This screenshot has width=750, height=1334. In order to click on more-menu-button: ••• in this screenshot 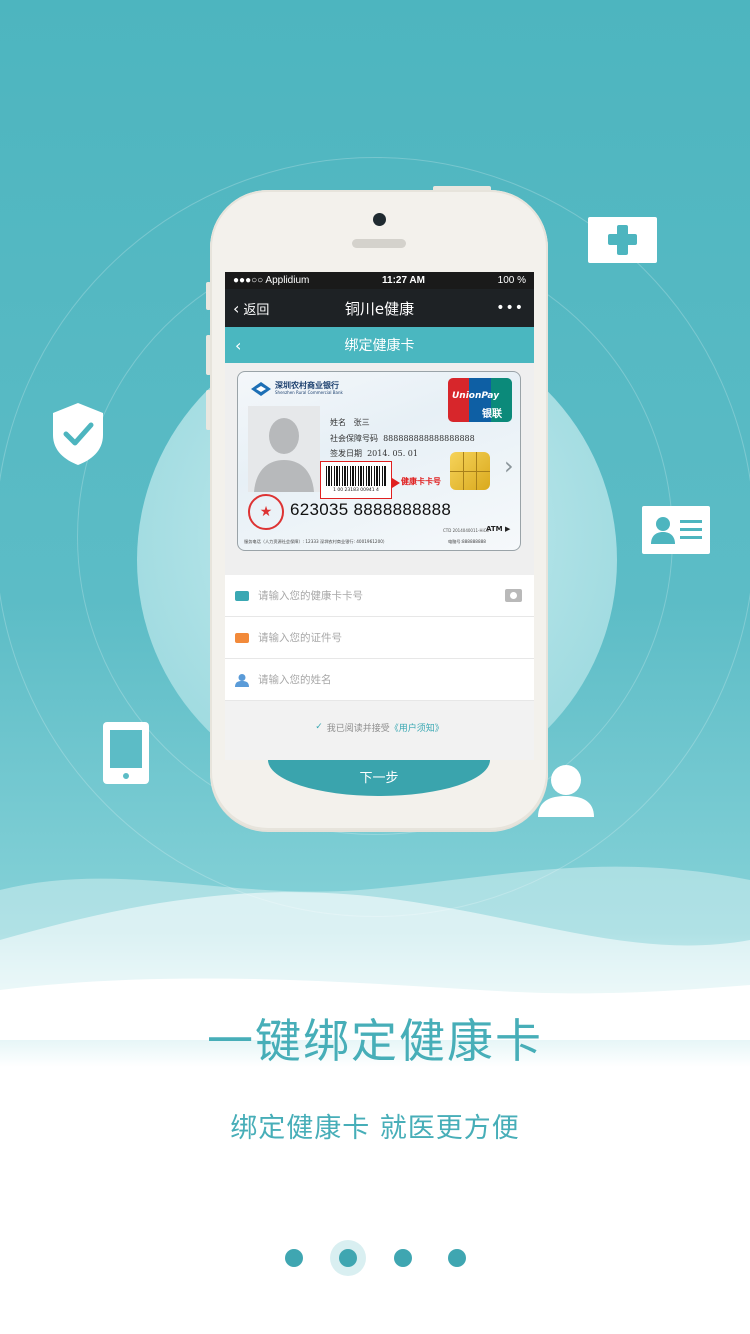, I will do `click(510, 308)`.